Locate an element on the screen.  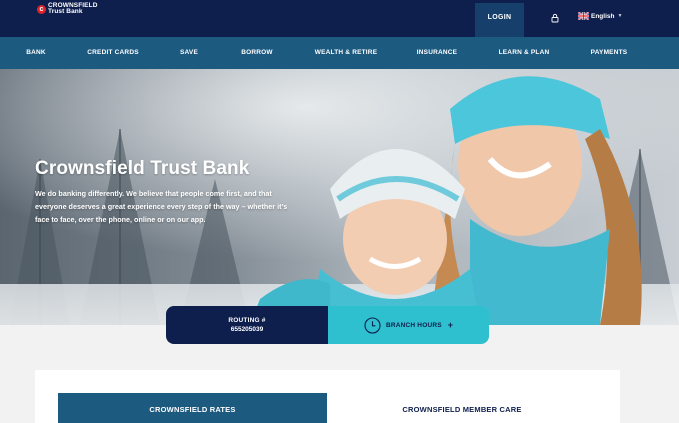
branch-hours-label: BRANCH HOURS is located at coordinates (413, 325).